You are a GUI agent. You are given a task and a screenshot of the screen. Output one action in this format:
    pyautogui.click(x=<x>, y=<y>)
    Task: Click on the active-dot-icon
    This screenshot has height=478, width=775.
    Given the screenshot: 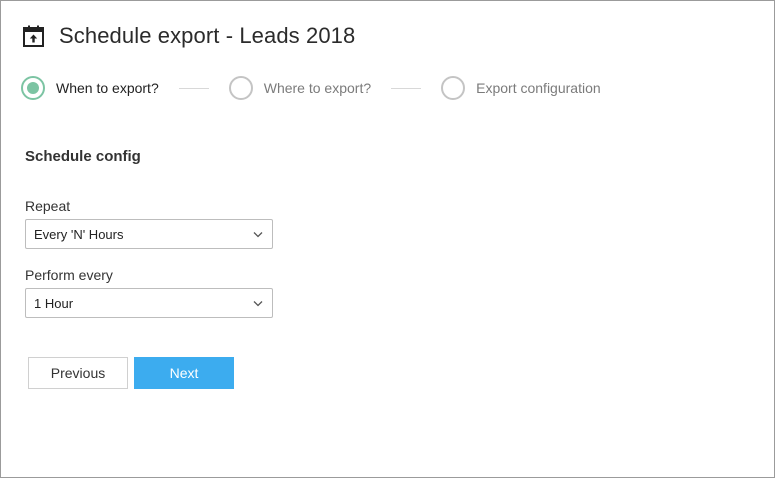 What is the action you would take?
    pyautogui.click(x=33, y=88)
    